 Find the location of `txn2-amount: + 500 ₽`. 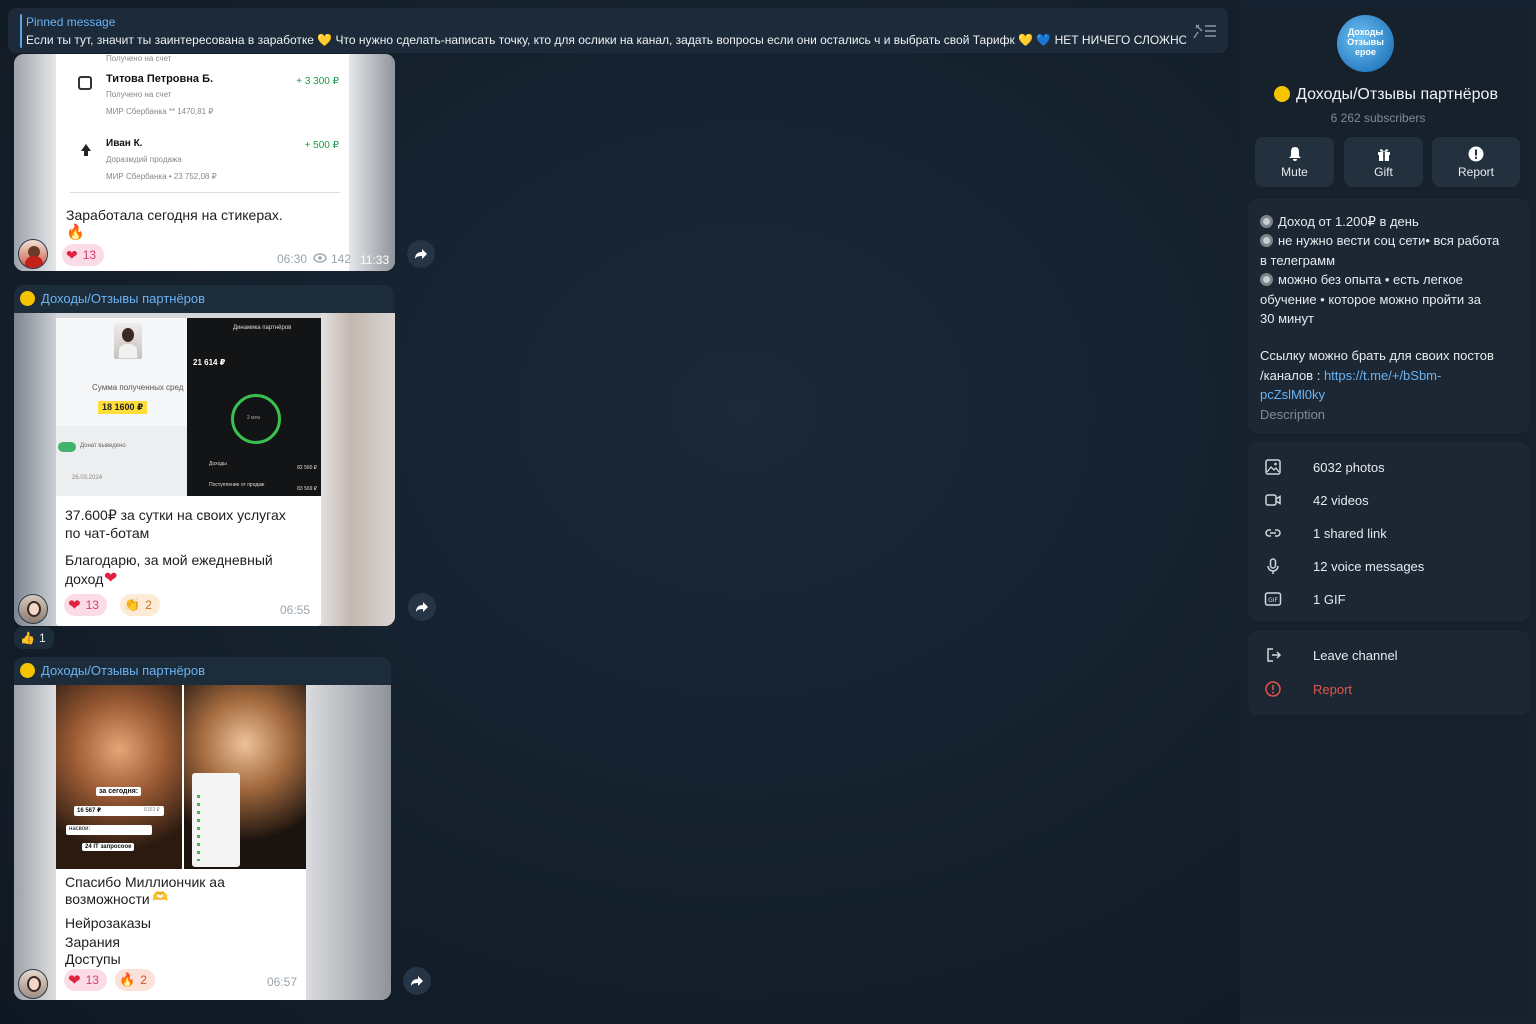

txn2-amount: + 500 ₽ is located at coordinates (321, 145).